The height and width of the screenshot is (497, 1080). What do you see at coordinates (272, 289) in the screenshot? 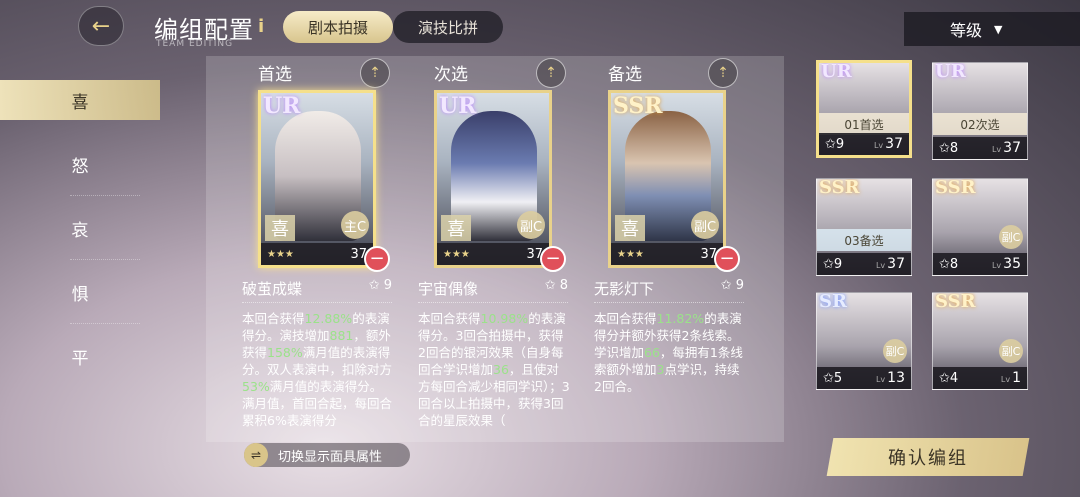
I see `skill-name: 破茧成蝶` at bounding box center [272, 289].